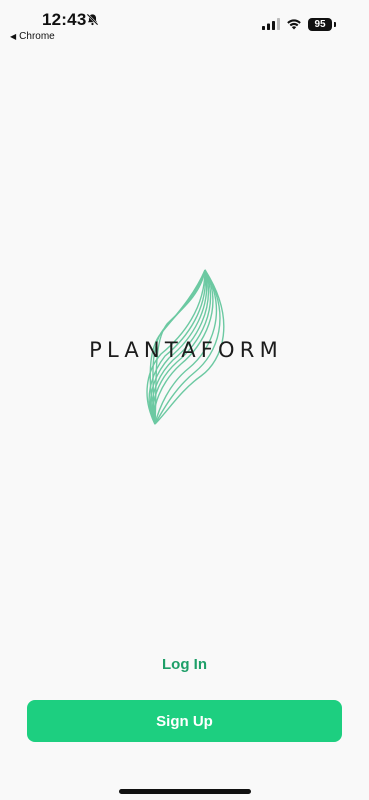  I want to click on login-link: Log In, so click(184, 664).